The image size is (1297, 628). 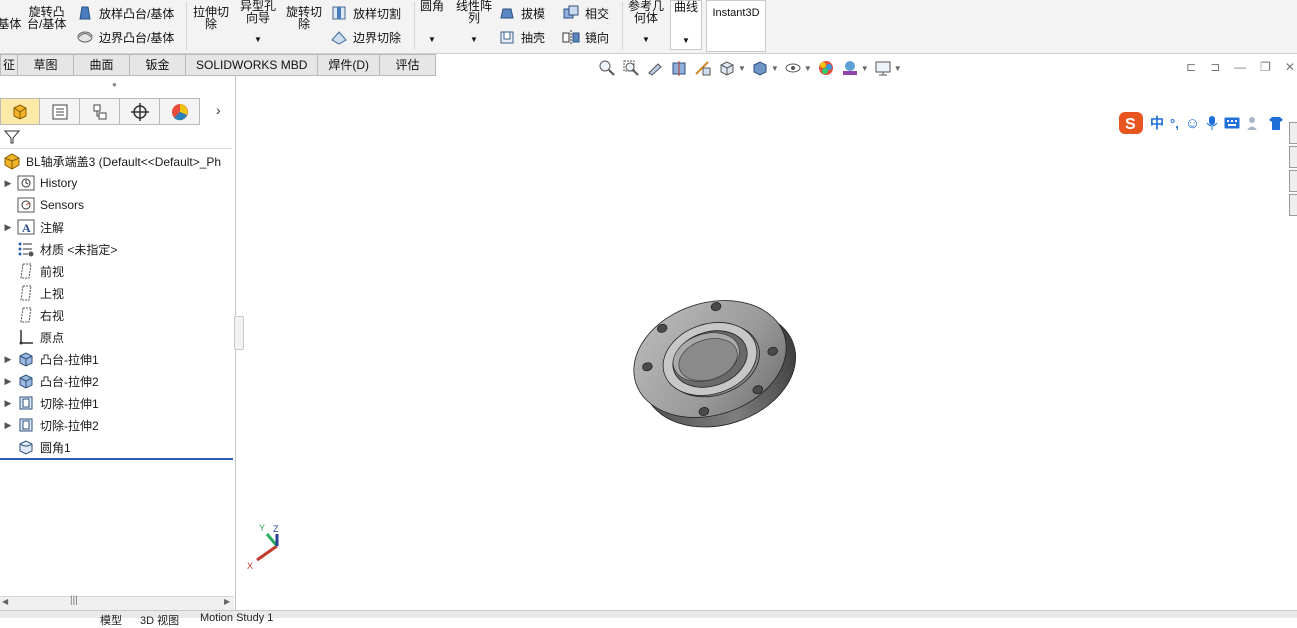 What do you see at coordinates (793, 68) in the screenshot?
I see `hide-show-items-icon` at bounding box center [793, 68].